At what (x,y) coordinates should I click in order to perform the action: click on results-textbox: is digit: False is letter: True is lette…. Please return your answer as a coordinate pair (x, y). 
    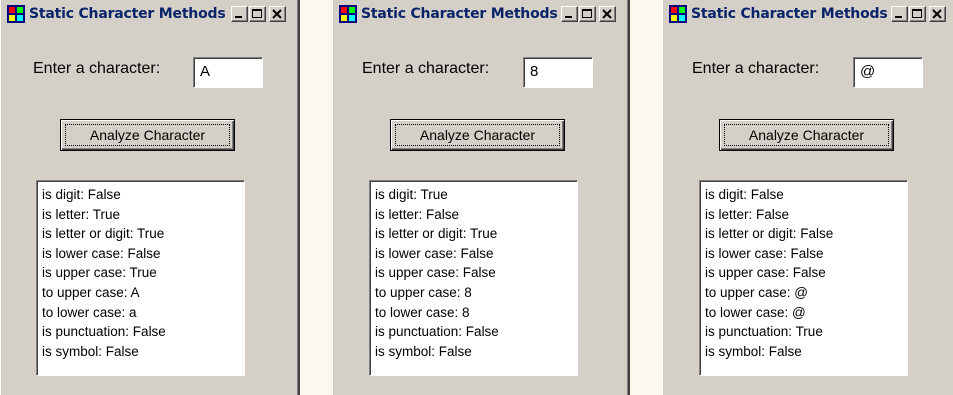
    Looking at the image, I should click on (140, 278).